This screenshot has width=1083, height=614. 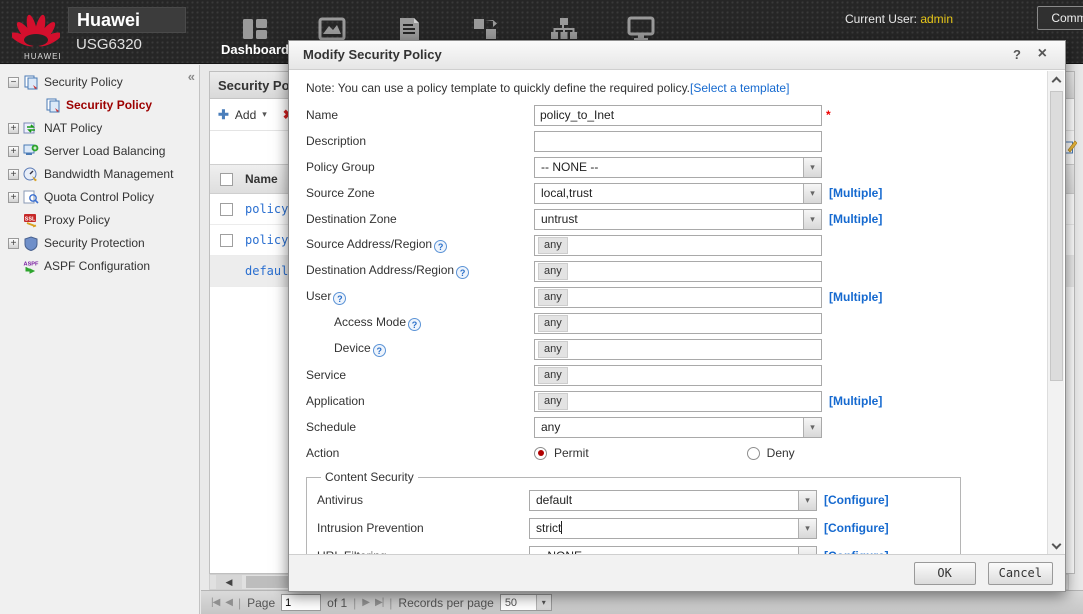 What do you see at coordinates (379, 602) in the screenshot?
I see `last-page-icon: ▶|` at bounding box center [379, 602].